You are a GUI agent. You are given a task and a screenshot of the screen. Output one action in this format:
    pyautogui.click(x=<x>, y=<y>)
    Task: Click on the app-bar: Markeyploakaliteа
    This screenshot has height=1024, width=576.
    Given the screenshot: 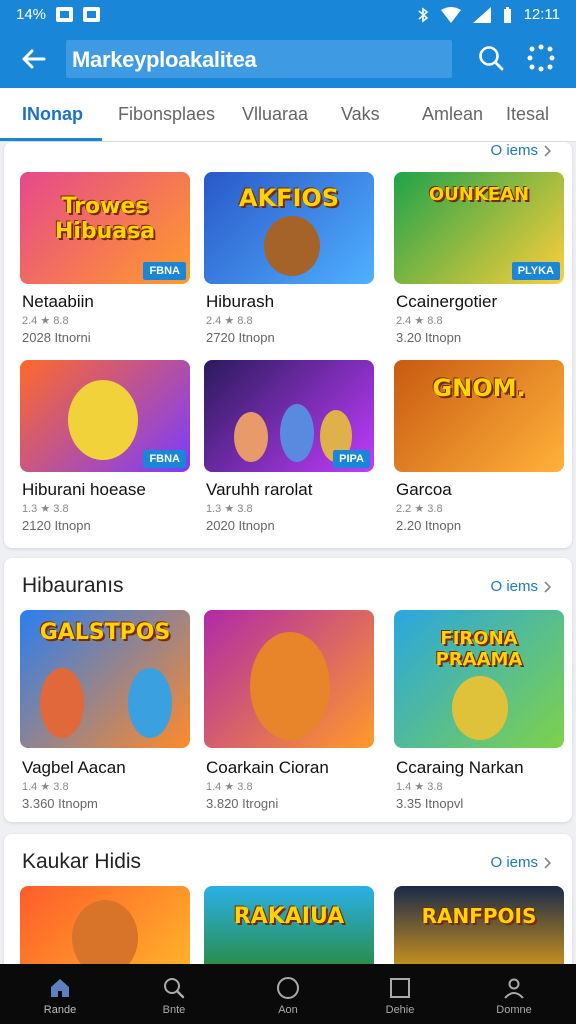 What is the action you would take?
    pyautogui.click(x=288, y=59)
    